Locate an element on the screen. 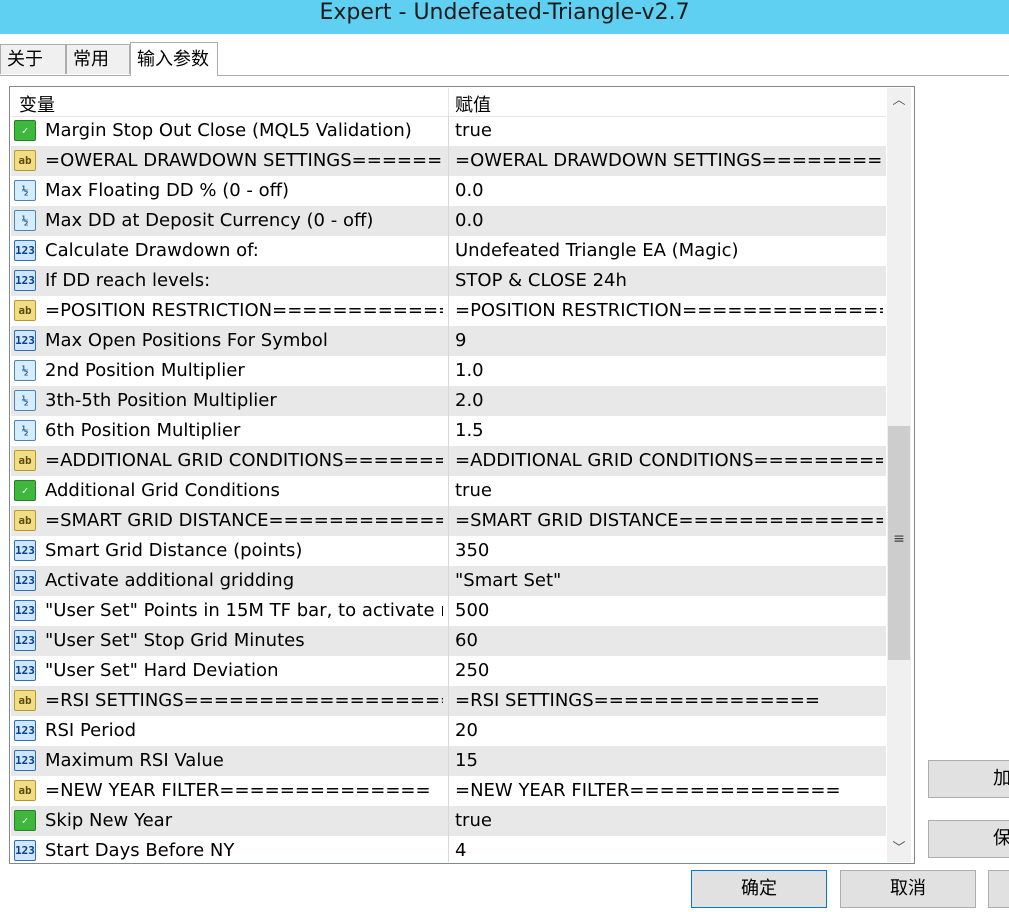 The height and width of the screenshot is (912, 1009). column-divider is located at coordinates (448, 102).